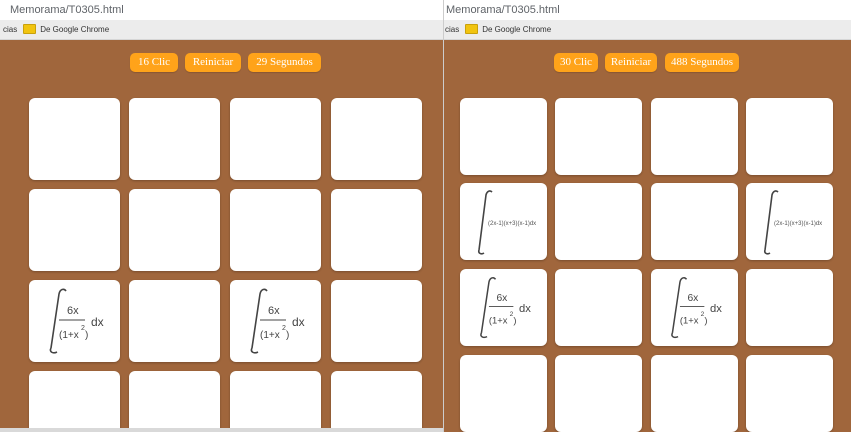 This screenshot has height=432, width=851. Describe the element at coordinates (284, 62) in the screenshot. I see `timer-button: 29 Segundos` at that location.